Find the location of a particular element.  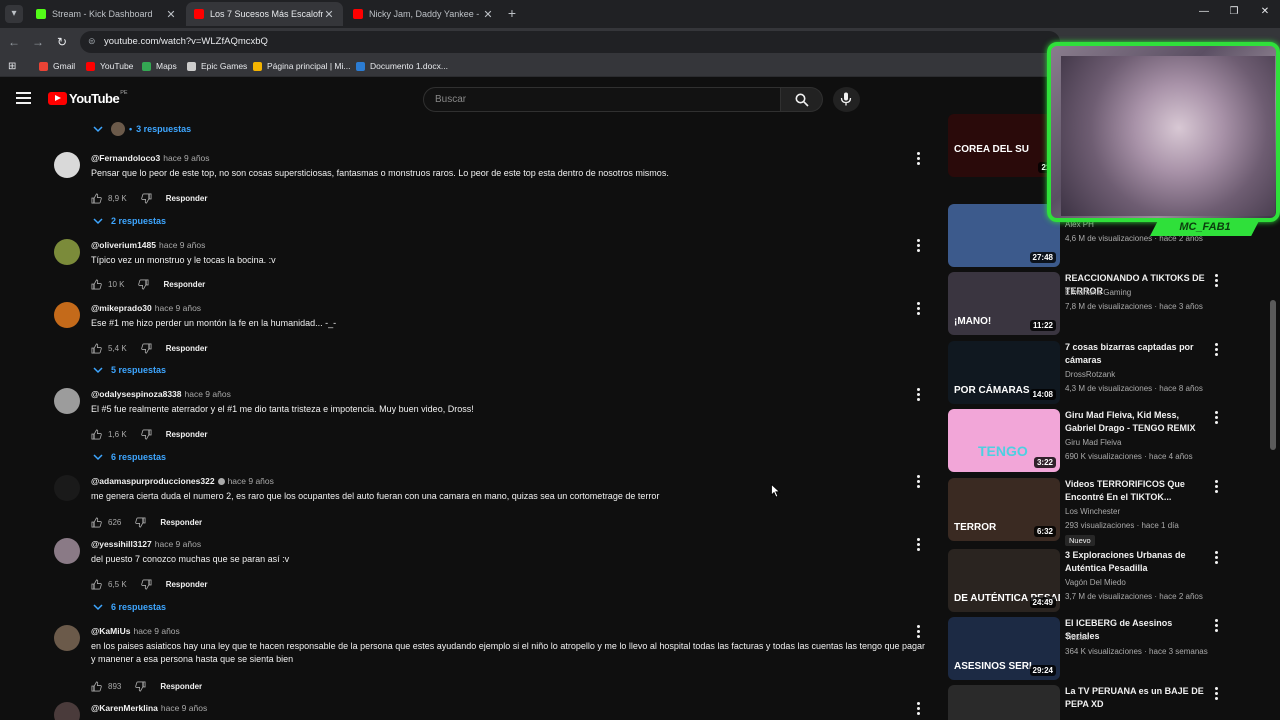

channel-name: Los Winchester is located at coordinates (1092, 511).